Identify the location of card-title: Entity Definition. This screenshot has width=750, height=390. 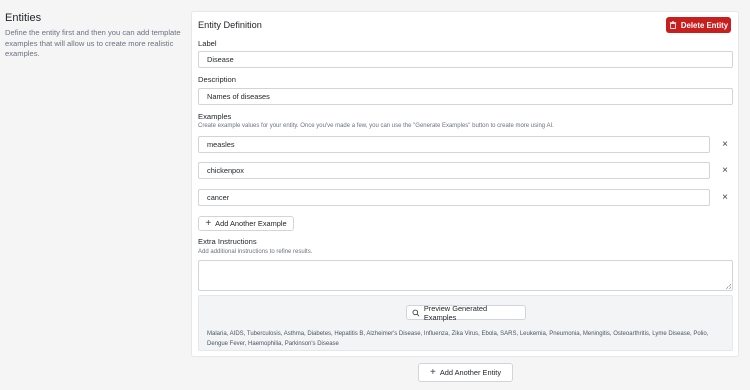
(230, 25).